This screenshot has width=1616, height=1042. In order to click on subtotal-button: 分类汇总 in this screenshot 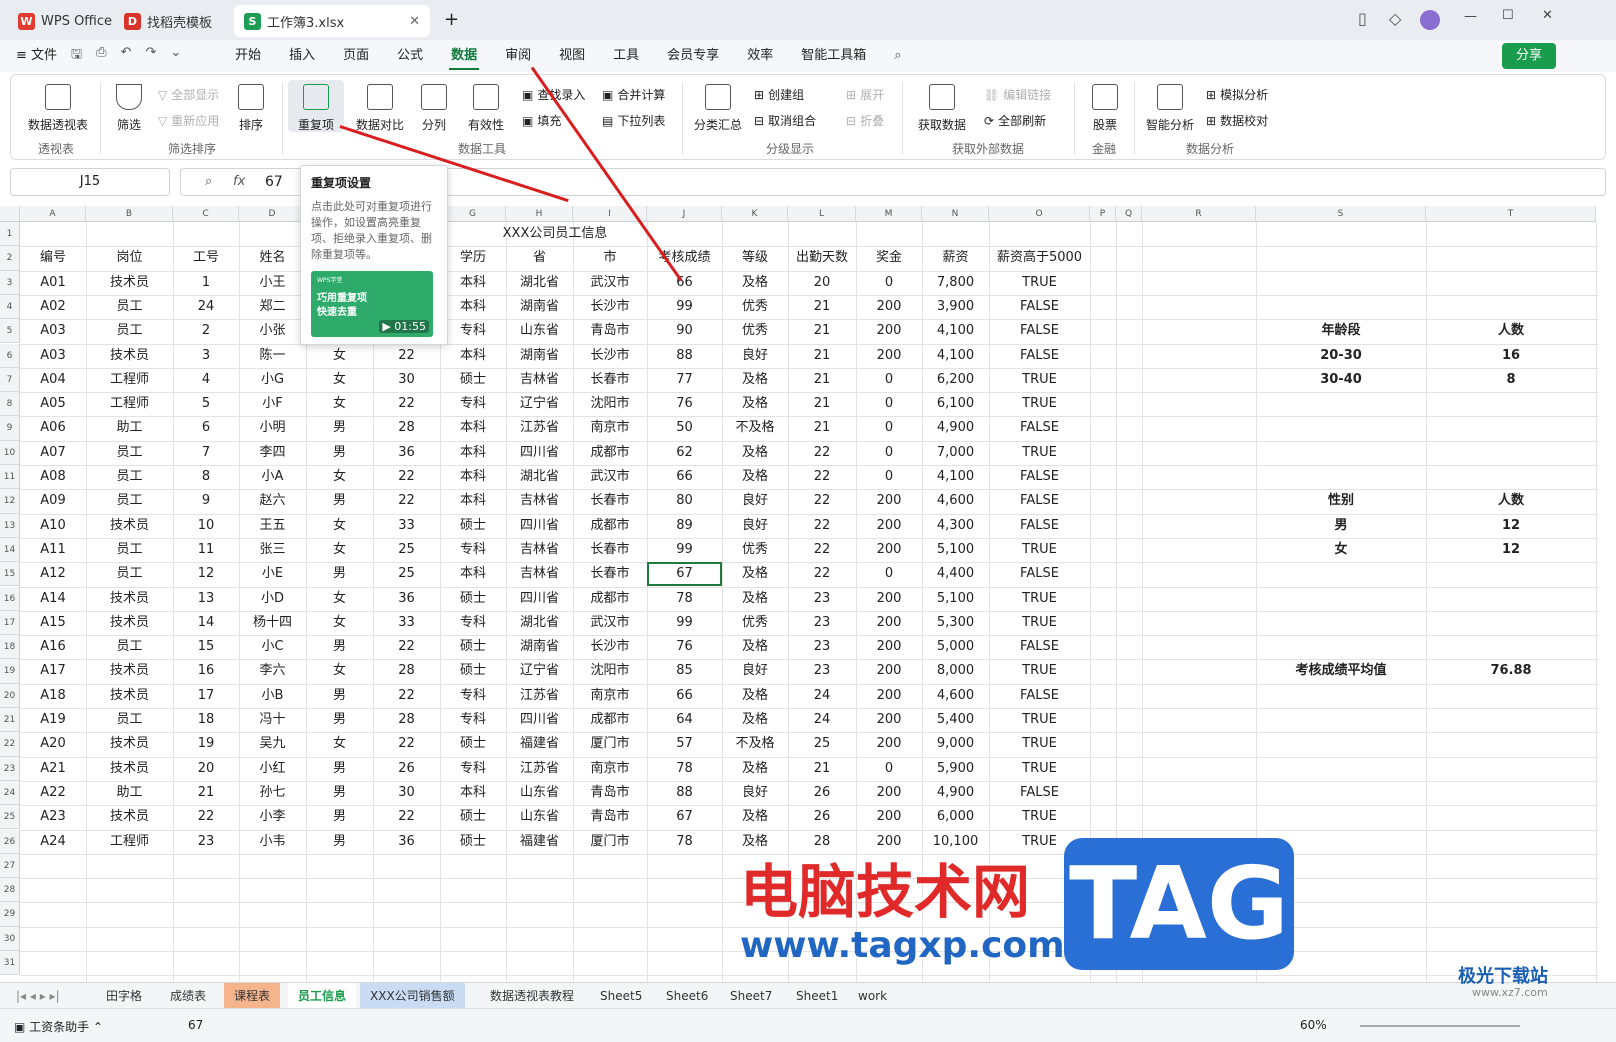, I will do `click(718, 108)`.